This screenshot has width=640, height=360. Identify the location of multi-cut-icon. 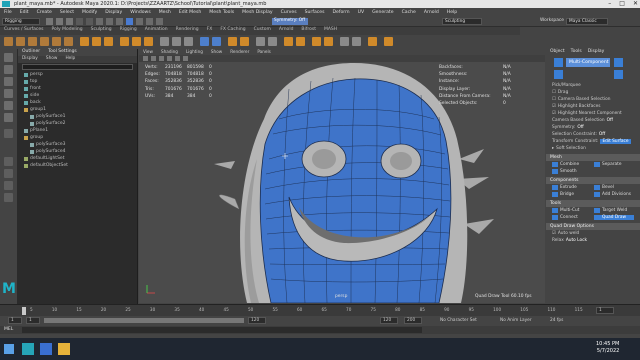
(164, 41).